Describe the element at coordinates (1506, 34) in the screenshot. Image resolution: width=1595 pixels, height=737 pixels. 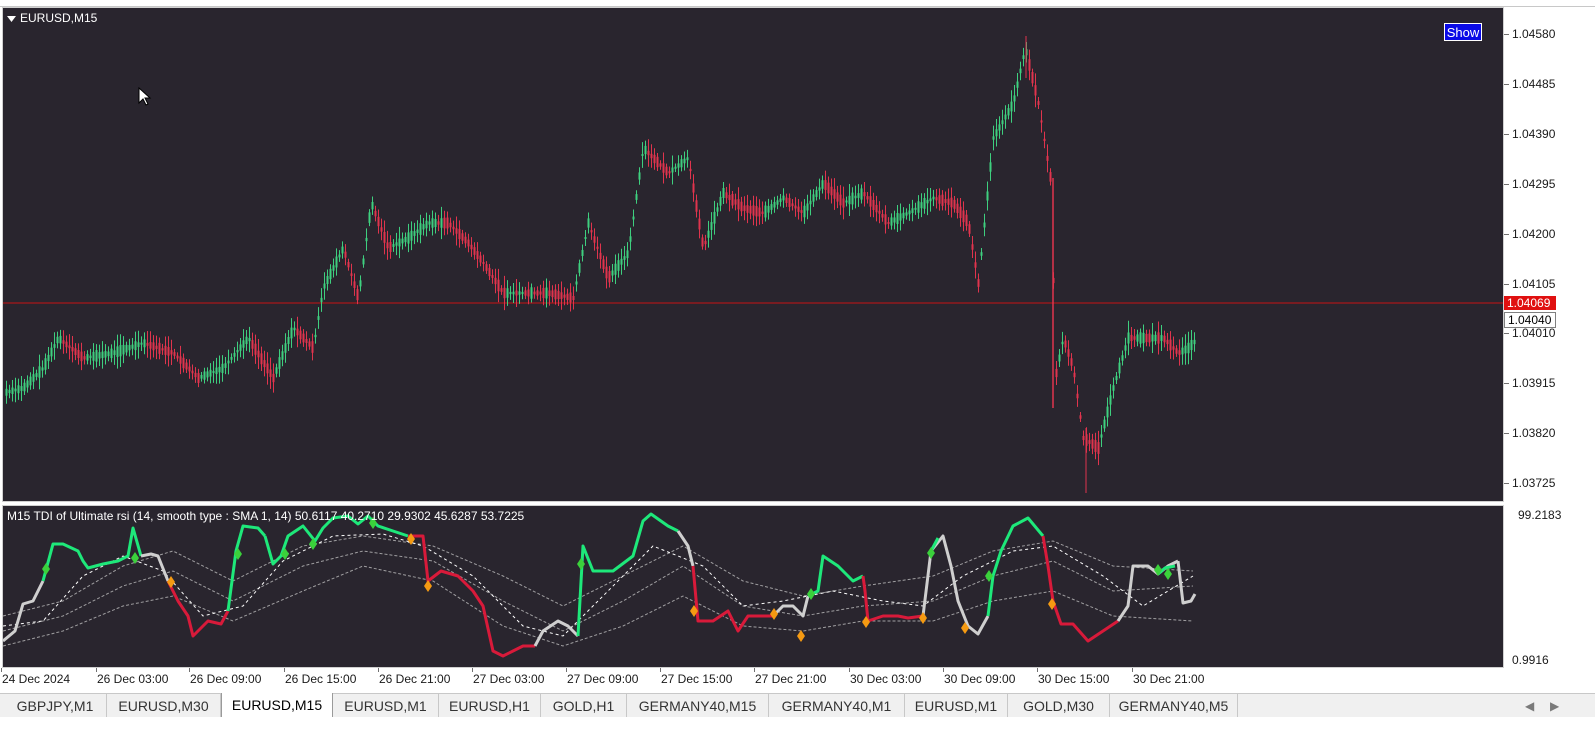
I see `price-tick` at that location.